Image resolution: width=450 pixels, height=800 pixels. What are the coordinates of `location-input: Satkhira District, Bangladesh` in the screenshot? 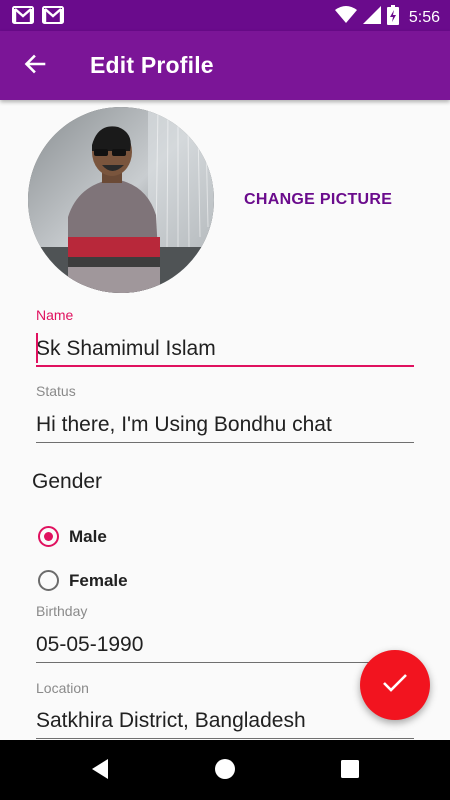 It's located at (171, 721).